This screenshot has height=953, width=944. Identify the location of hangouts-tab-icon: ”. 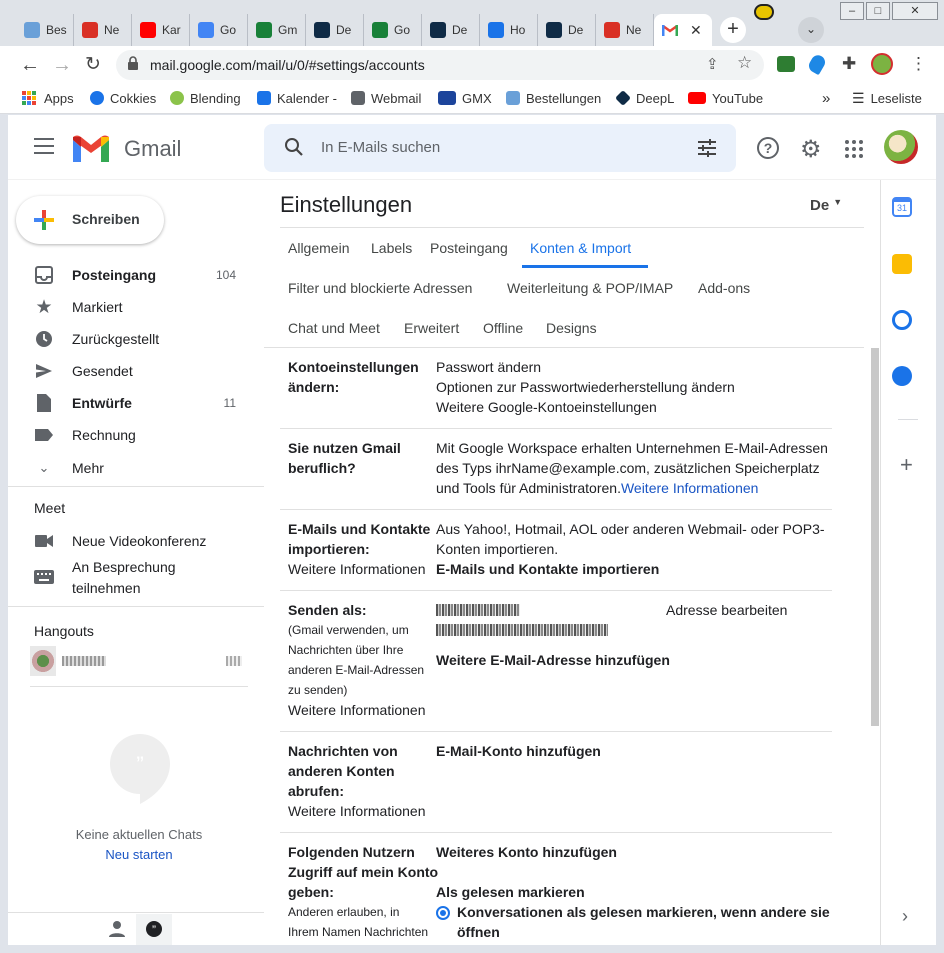
(154, 929).